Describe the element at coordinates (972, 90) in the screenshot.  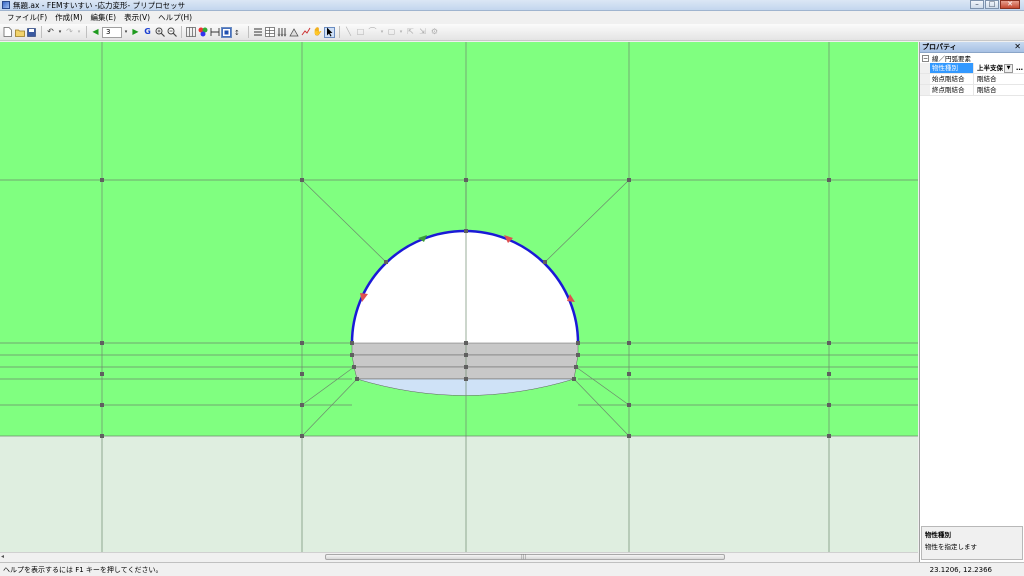
I see `property-row-end-rigid: 終点剛結合 剛結合` at that location.